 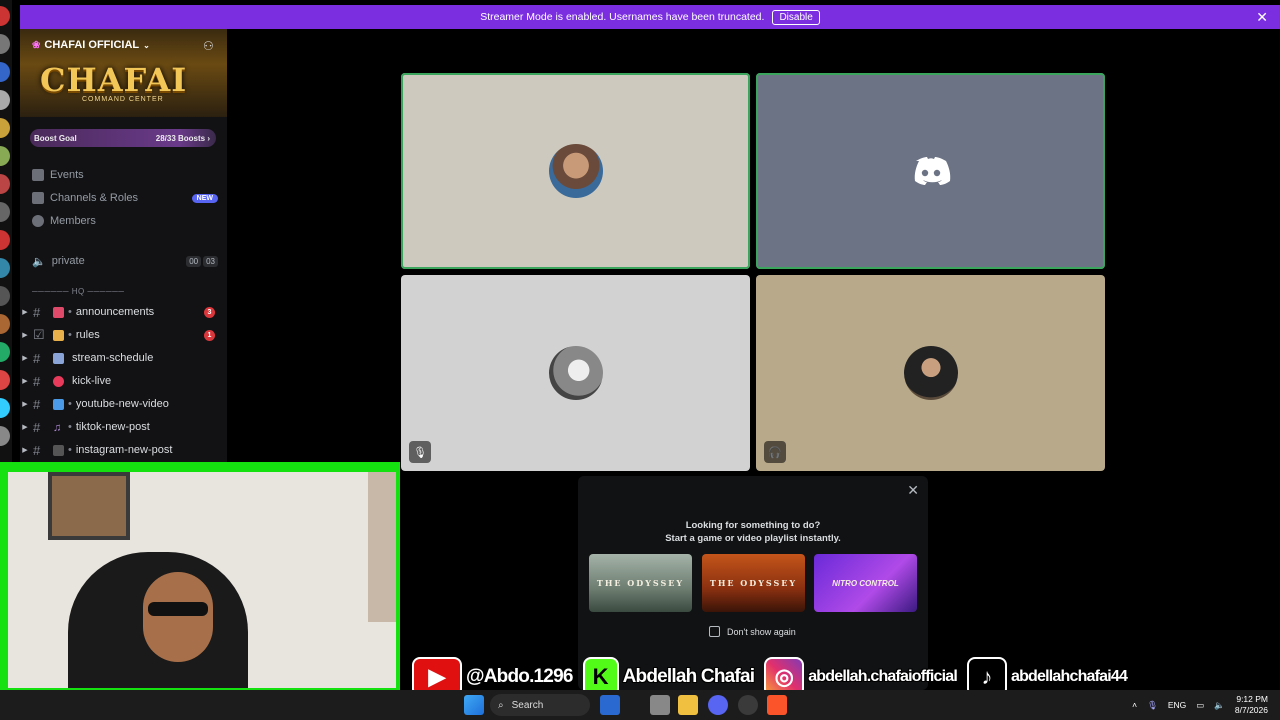 I want to click on mention-badge: 3, so click(x=209, y=312).